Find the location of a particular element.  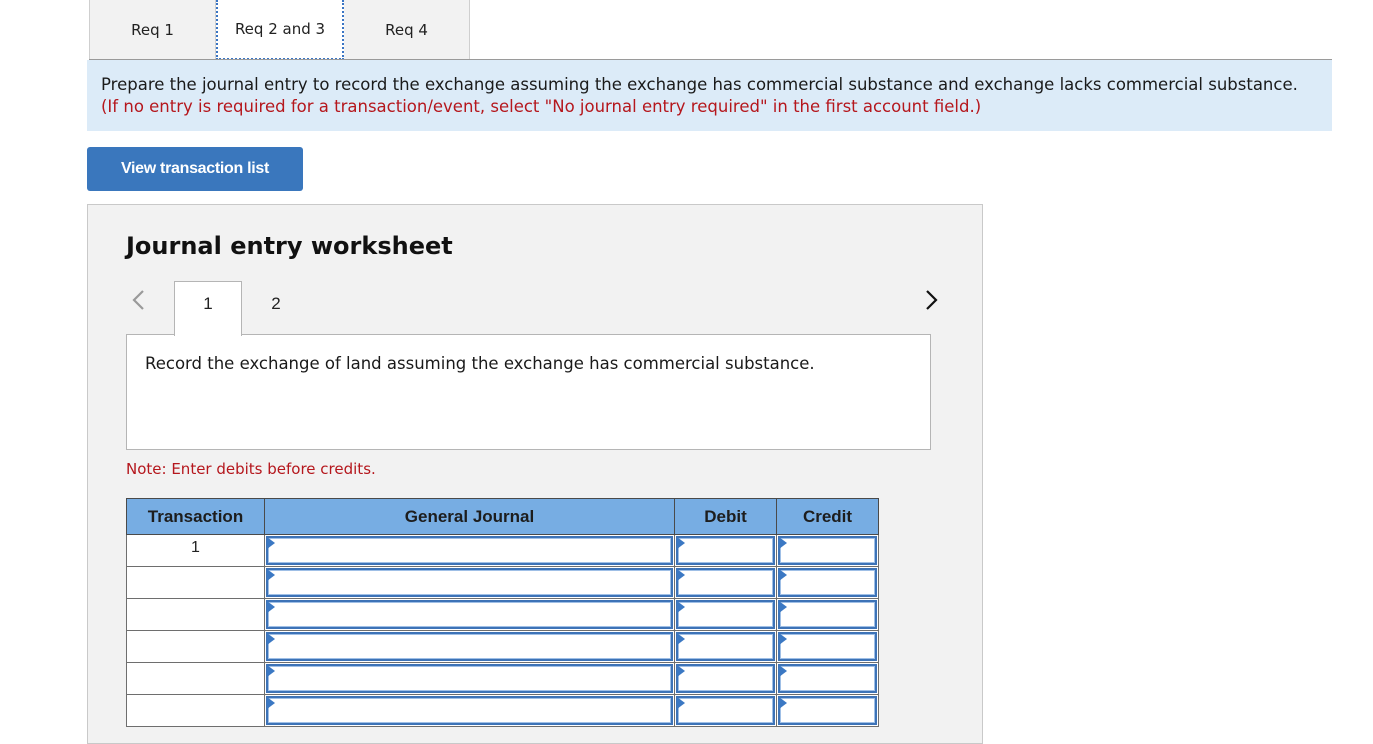

entry-tab-2: 2 is located at coordinates (276, 308).